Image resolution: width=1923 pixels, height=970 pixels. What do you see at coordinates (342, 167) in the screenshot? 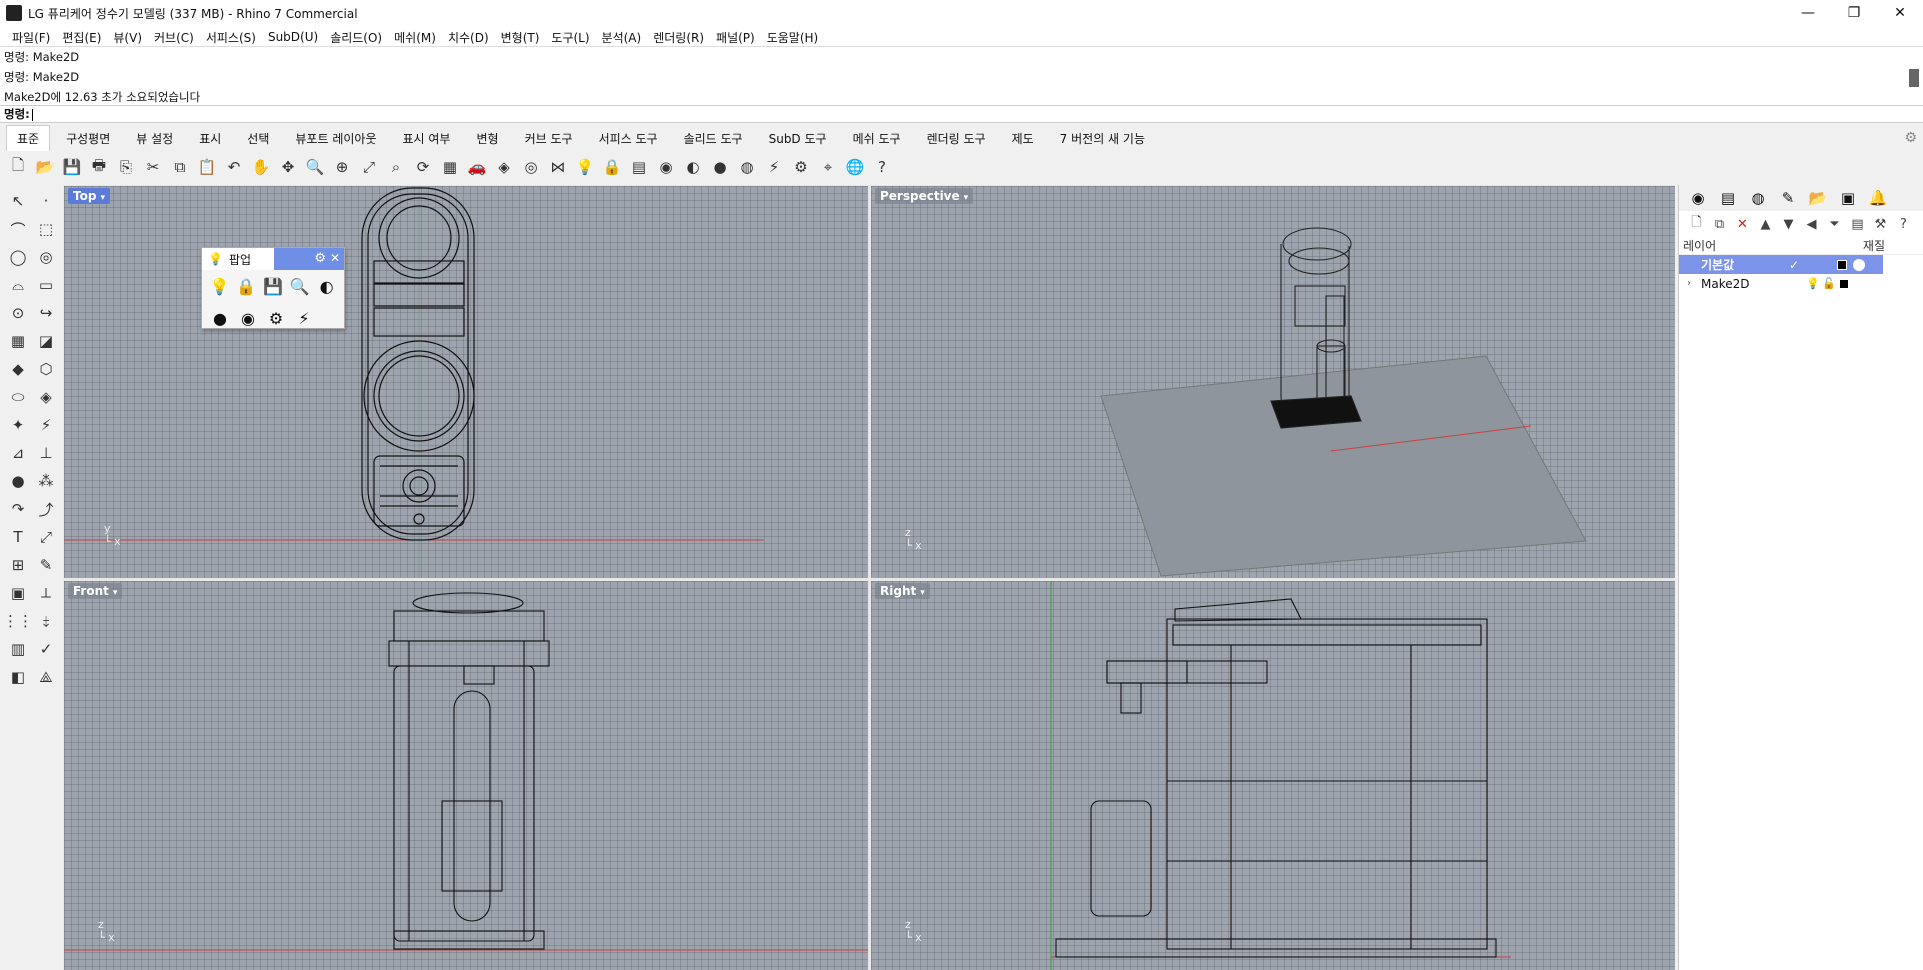
I see `zoom-window-icon: ⊕` at bounding box center [342, 167].